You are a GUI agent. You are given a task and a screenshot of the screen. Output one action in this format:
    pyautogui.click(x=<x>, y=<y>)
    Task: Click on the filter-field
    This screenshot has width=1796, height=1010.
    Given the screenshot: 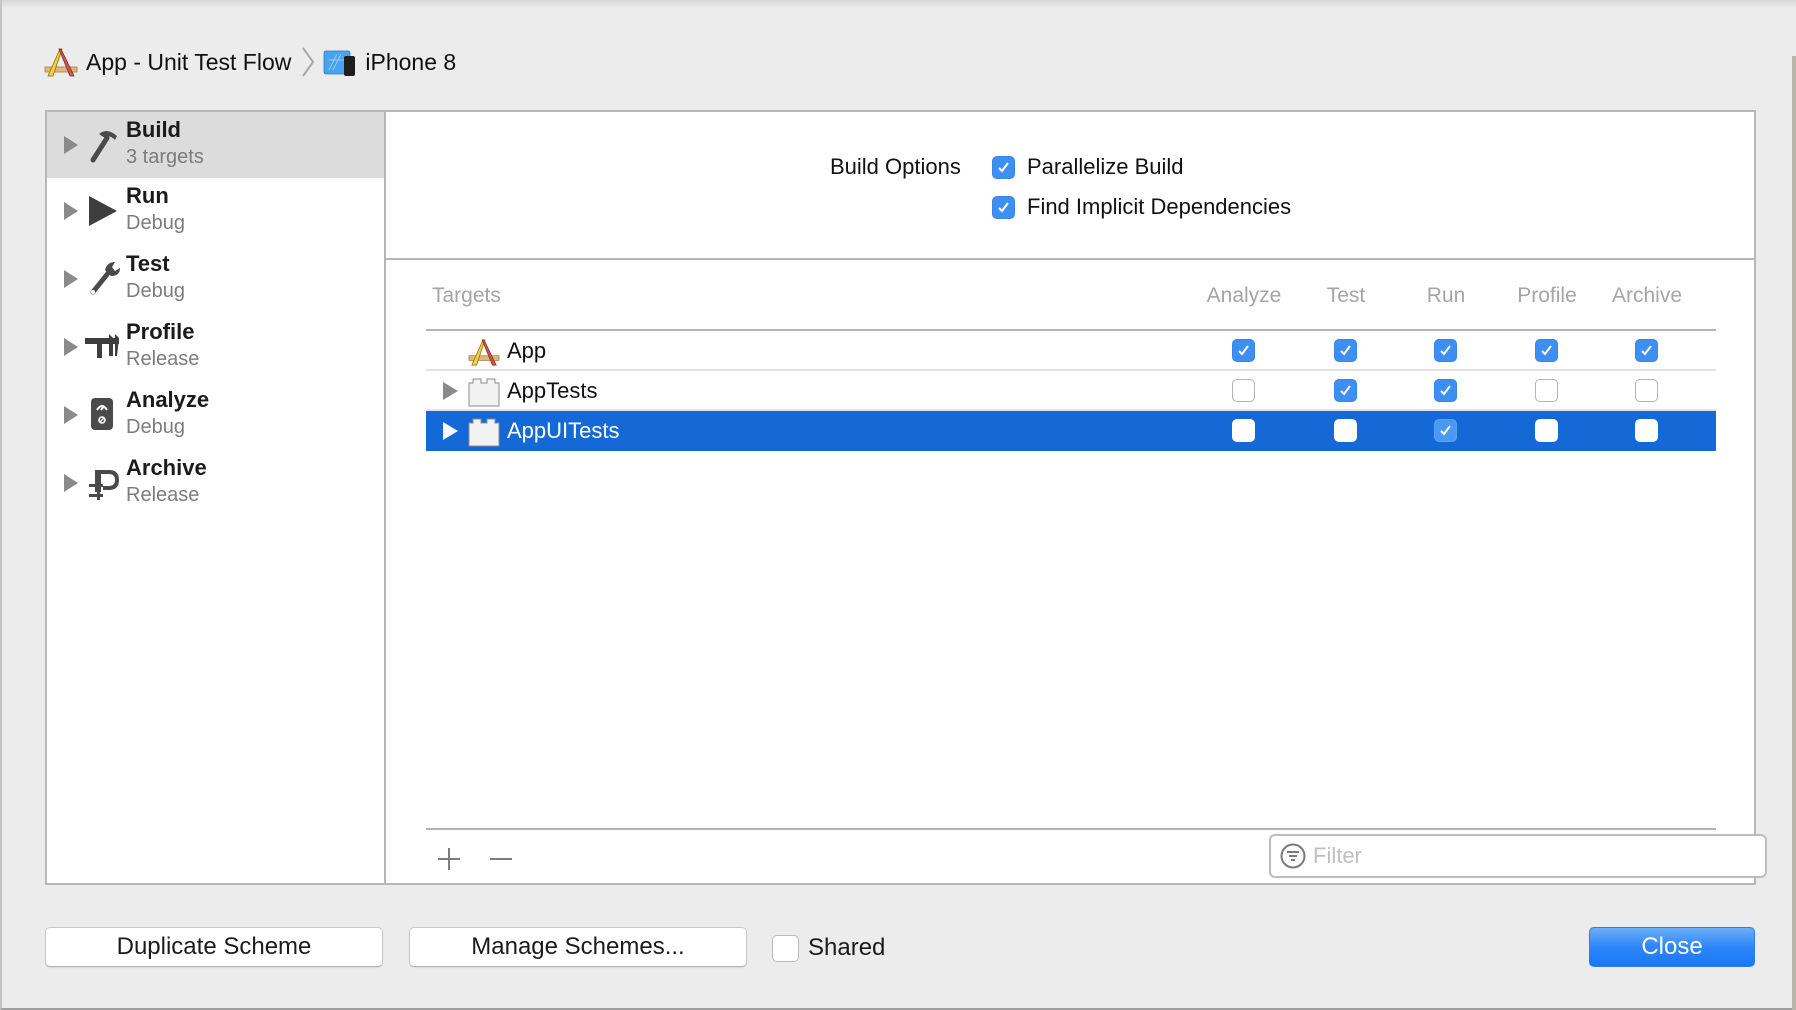 What is the action you would take?
    pyautogui.click(x=1518, y=856)
    